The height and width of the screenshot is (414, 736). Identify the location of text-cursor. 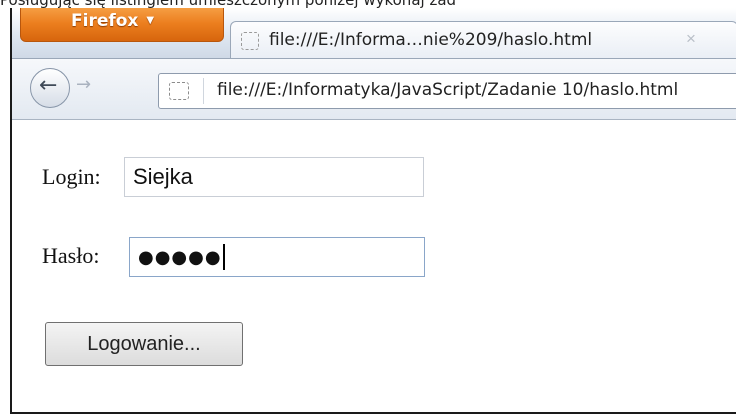
(223, 257).